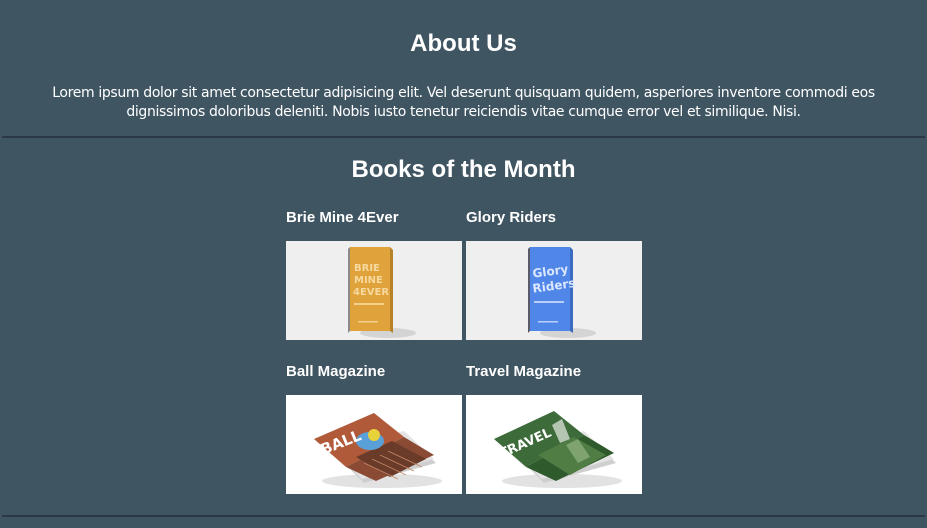  I want to click on book-title-glory-riders: Glory Riders, so click(511, 217).